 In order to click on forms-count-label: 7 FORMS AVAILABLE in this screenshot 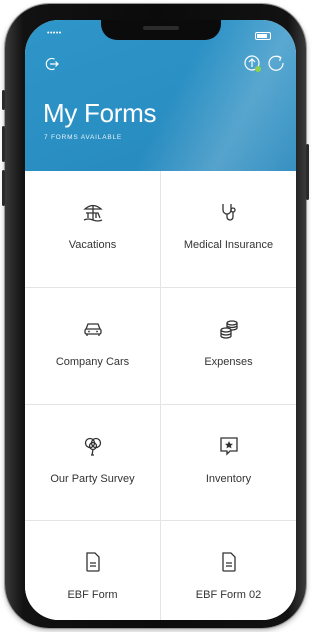, I will do `click(83, 137)`.